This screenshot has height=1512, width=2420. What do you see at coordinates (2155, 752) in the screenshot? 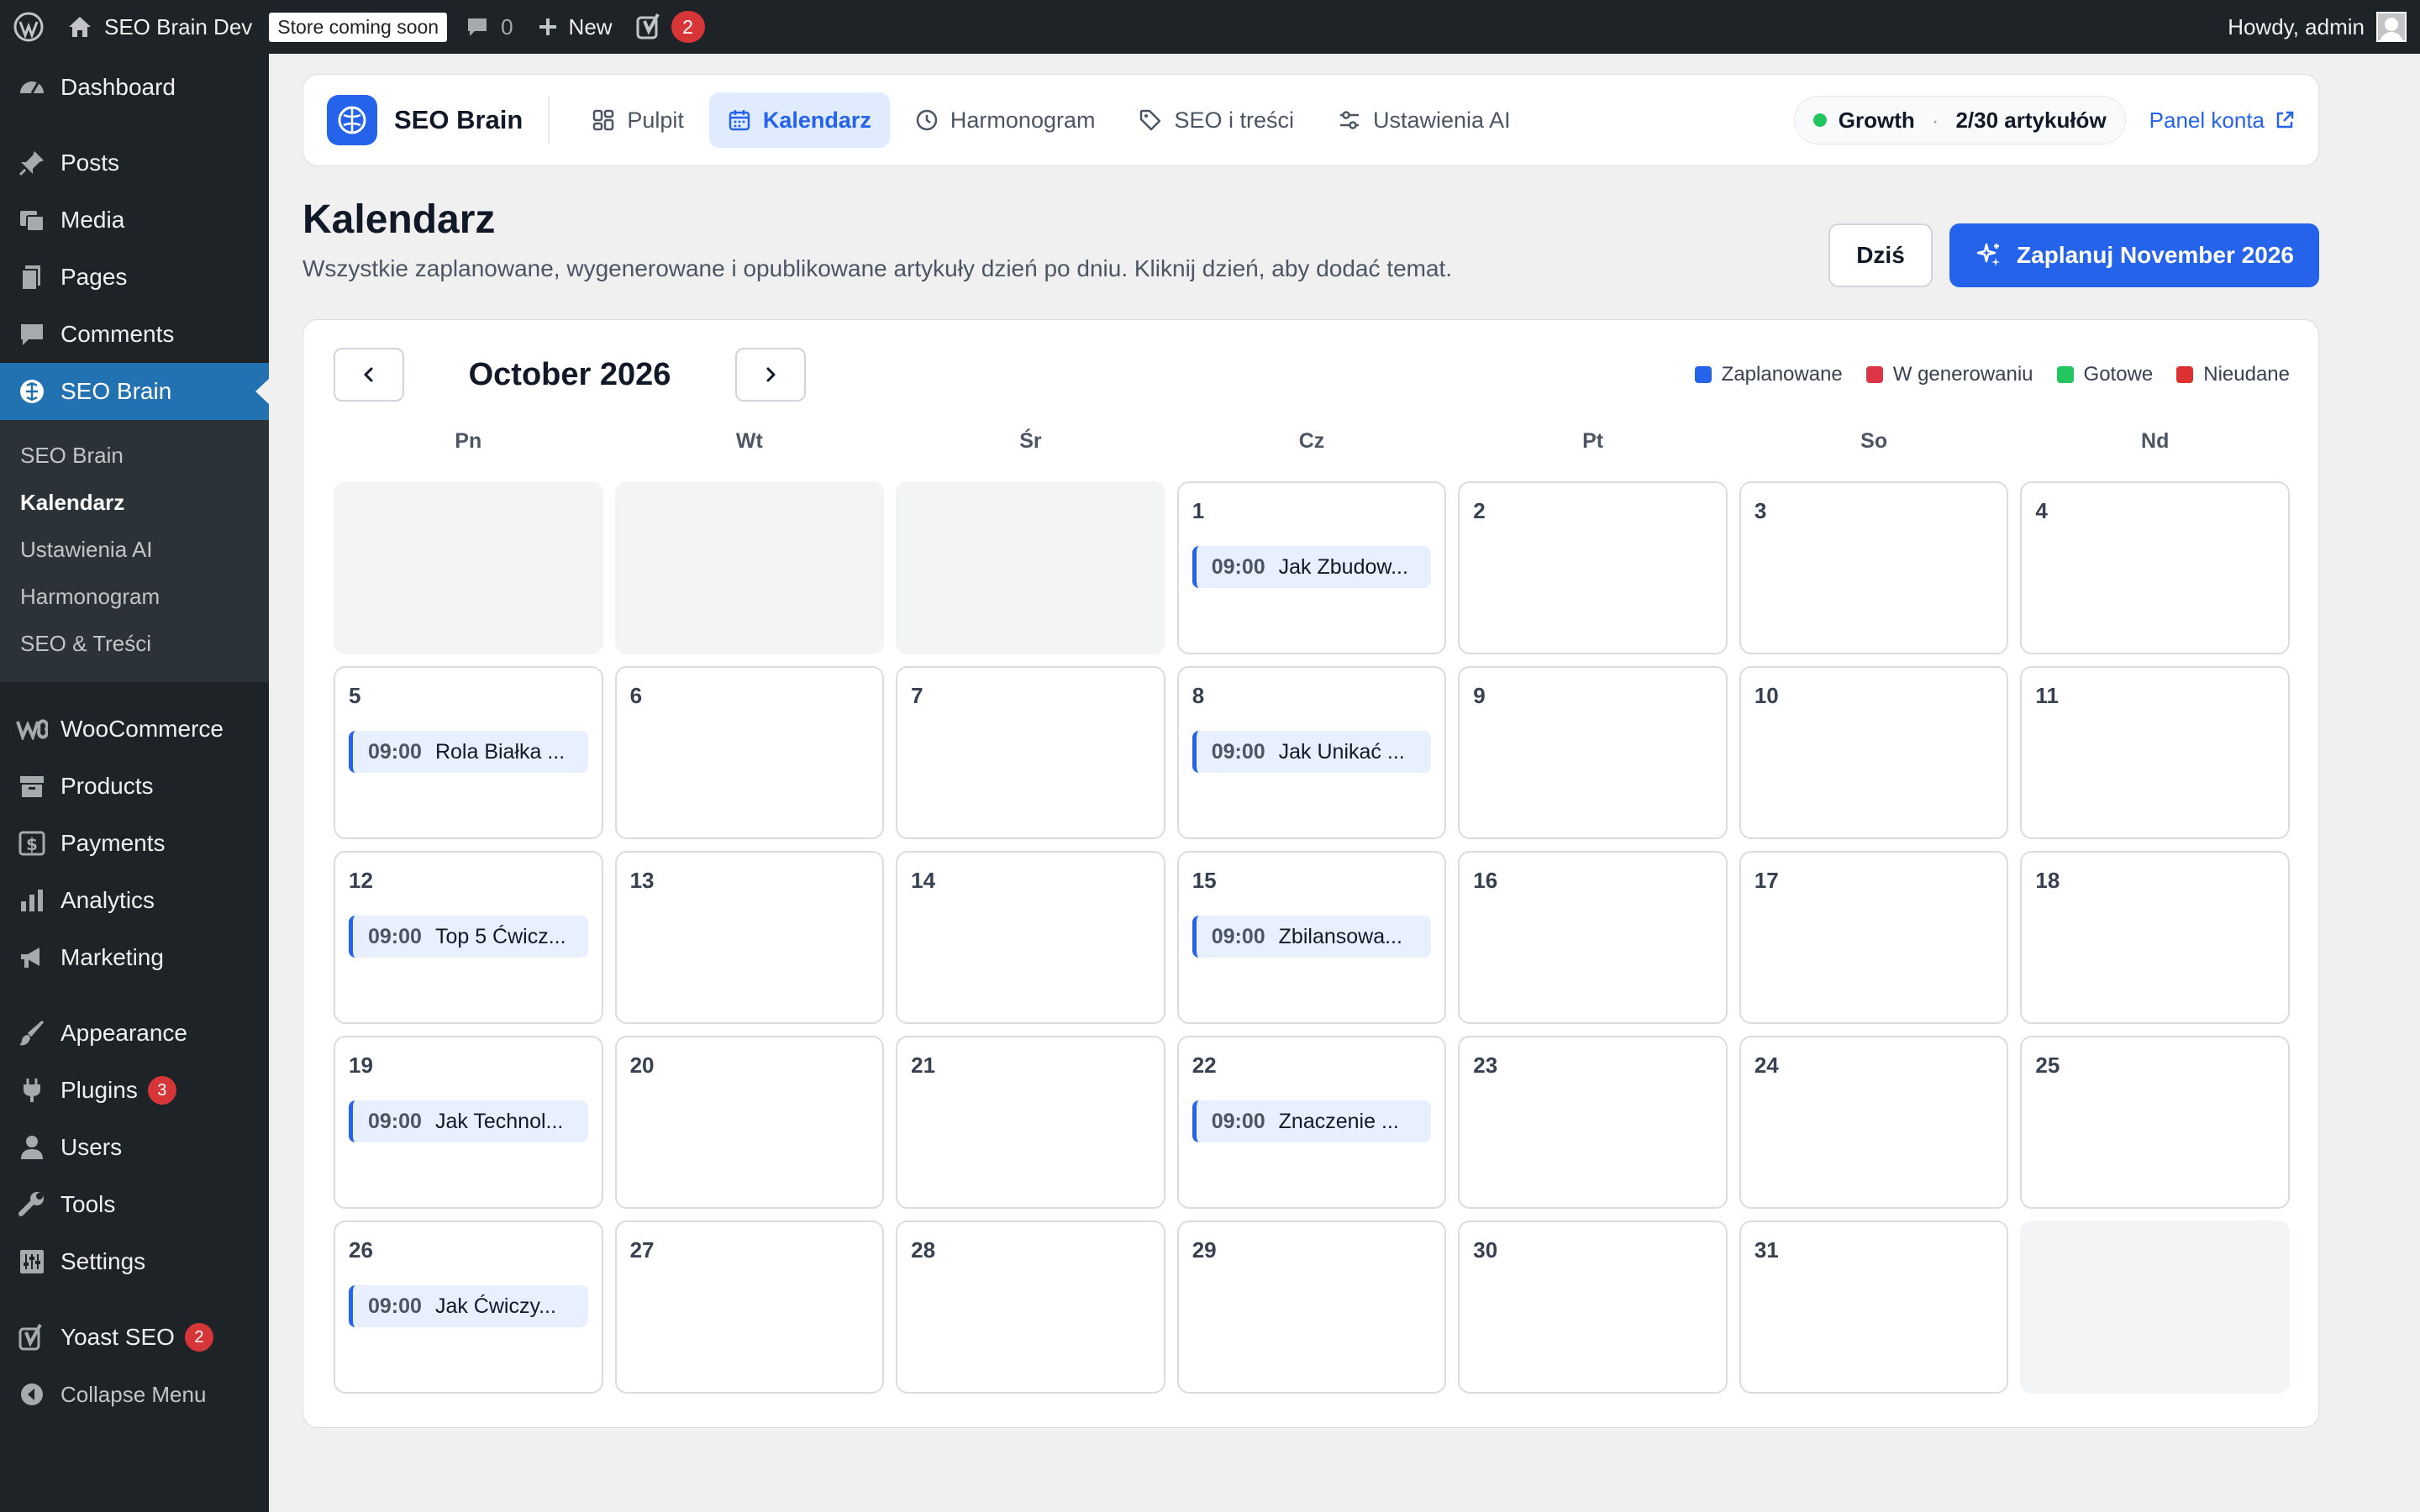
I see `calendar-day-cell: 11` at bounding box center [2155, 752].